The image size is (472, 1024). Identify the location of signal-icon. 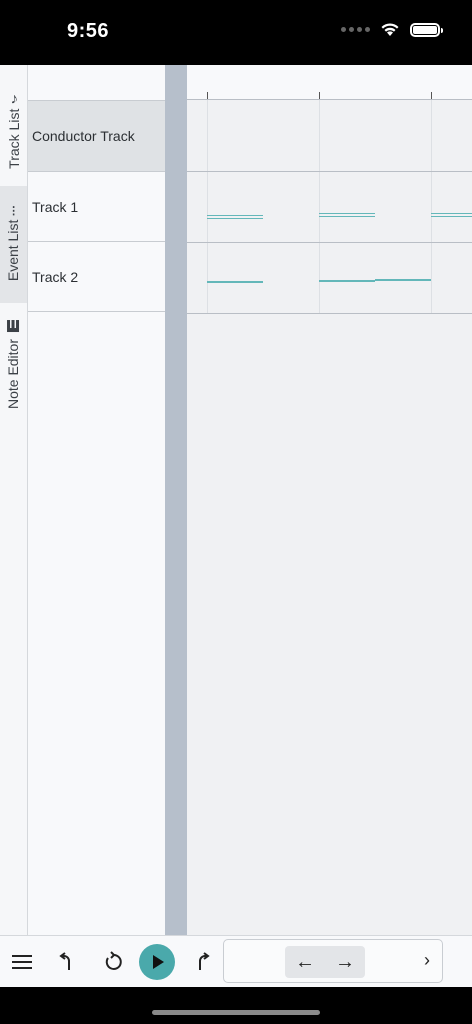
(355, 29).